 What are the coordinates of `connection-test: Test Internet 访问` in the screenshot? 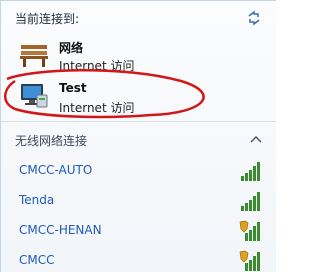 It's located at (135, 99).